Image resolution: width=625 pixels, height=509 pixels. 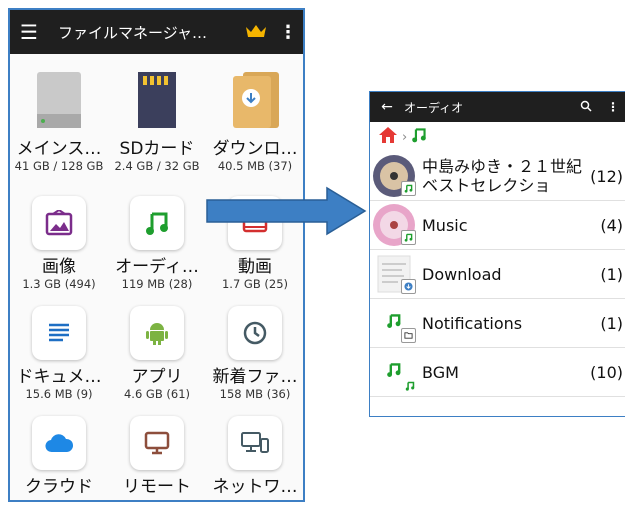 I want to click on monitor-icon, so click(x=157, y=443).